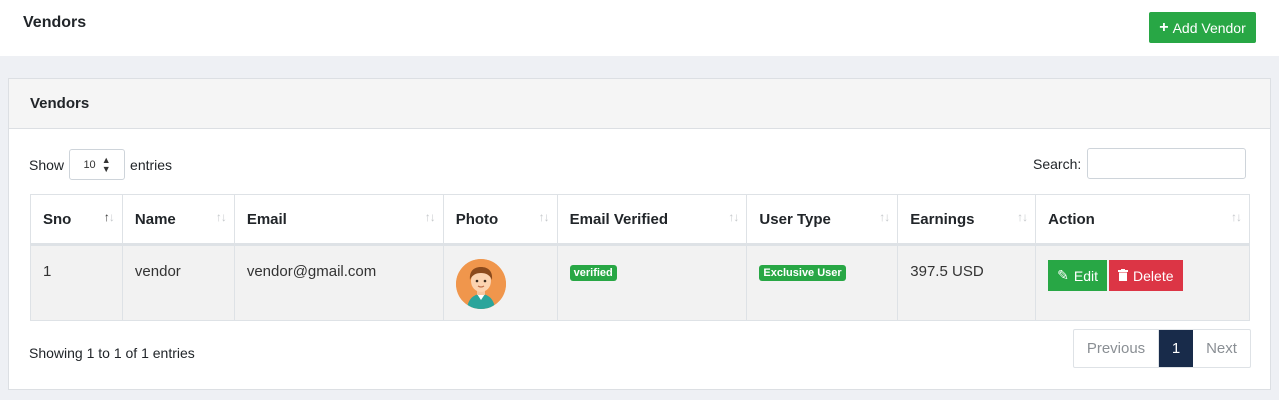 The height and width of the screenshot is (400, 1279). Describe the element at coordinates (1063, 275) in the screenshot. I see `edit-icon: ✎` at that location.